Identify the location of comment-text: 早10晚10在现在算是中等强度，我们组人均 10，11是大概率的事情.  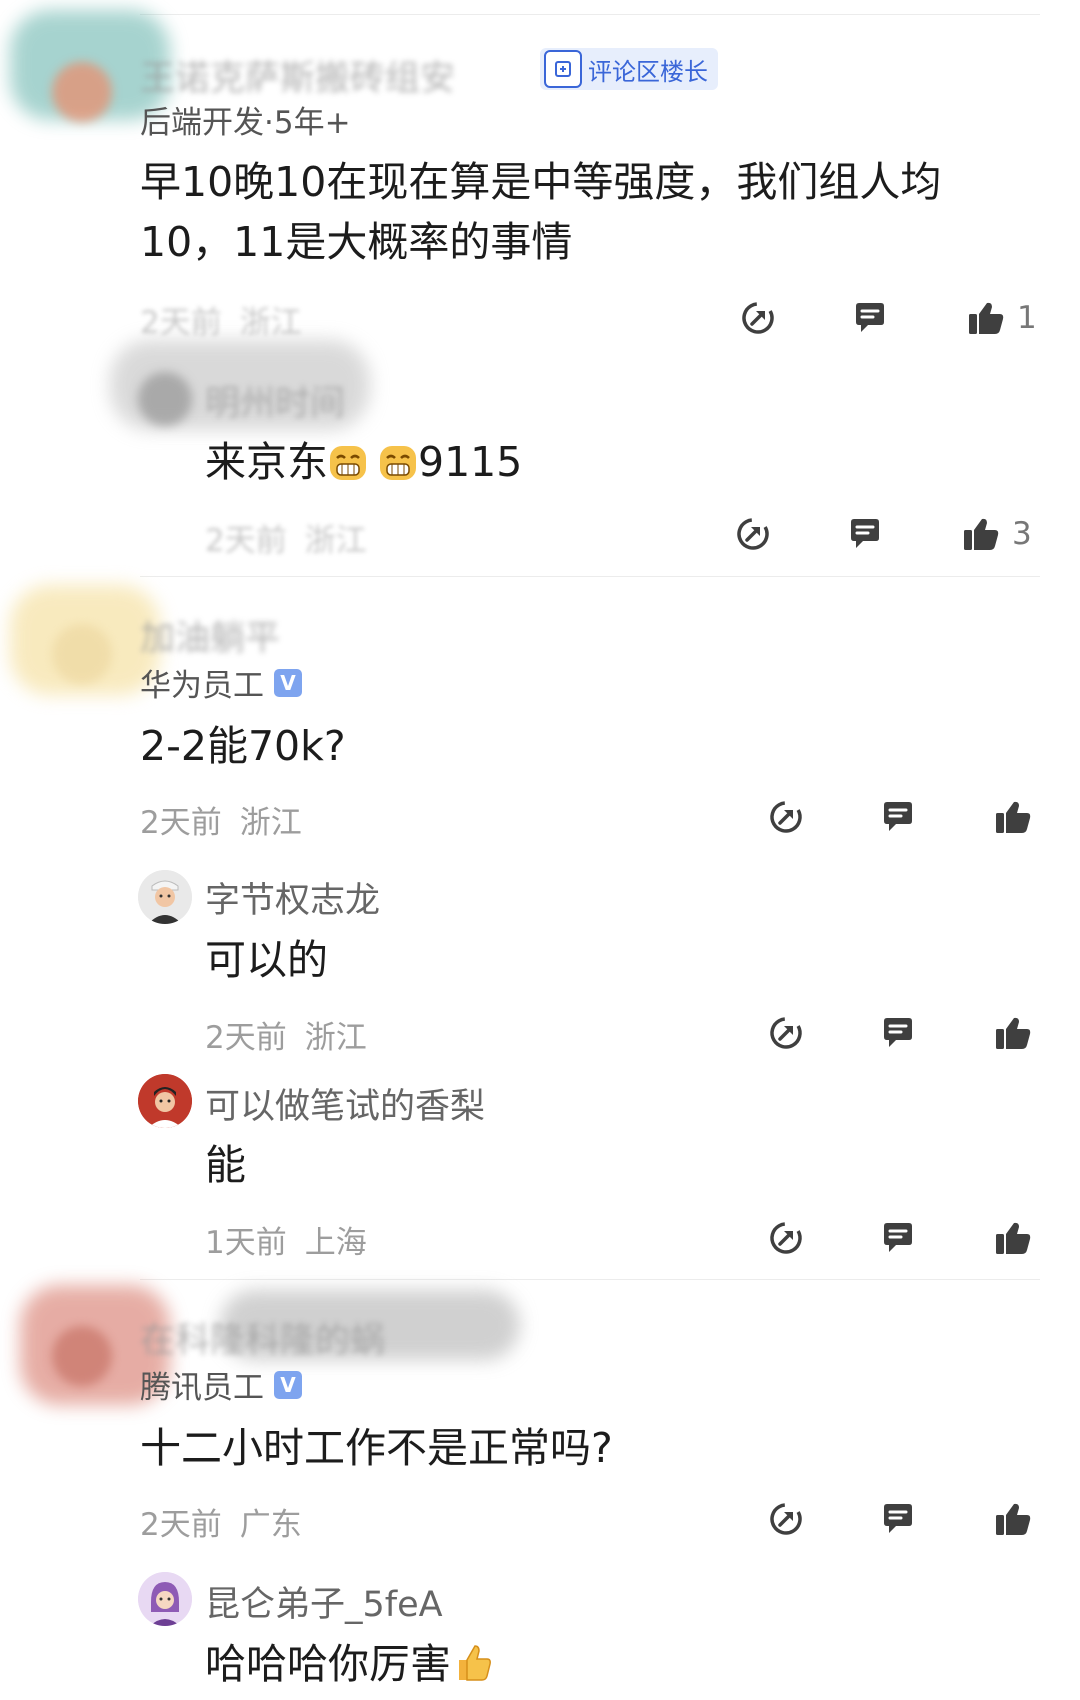
(540, 212).